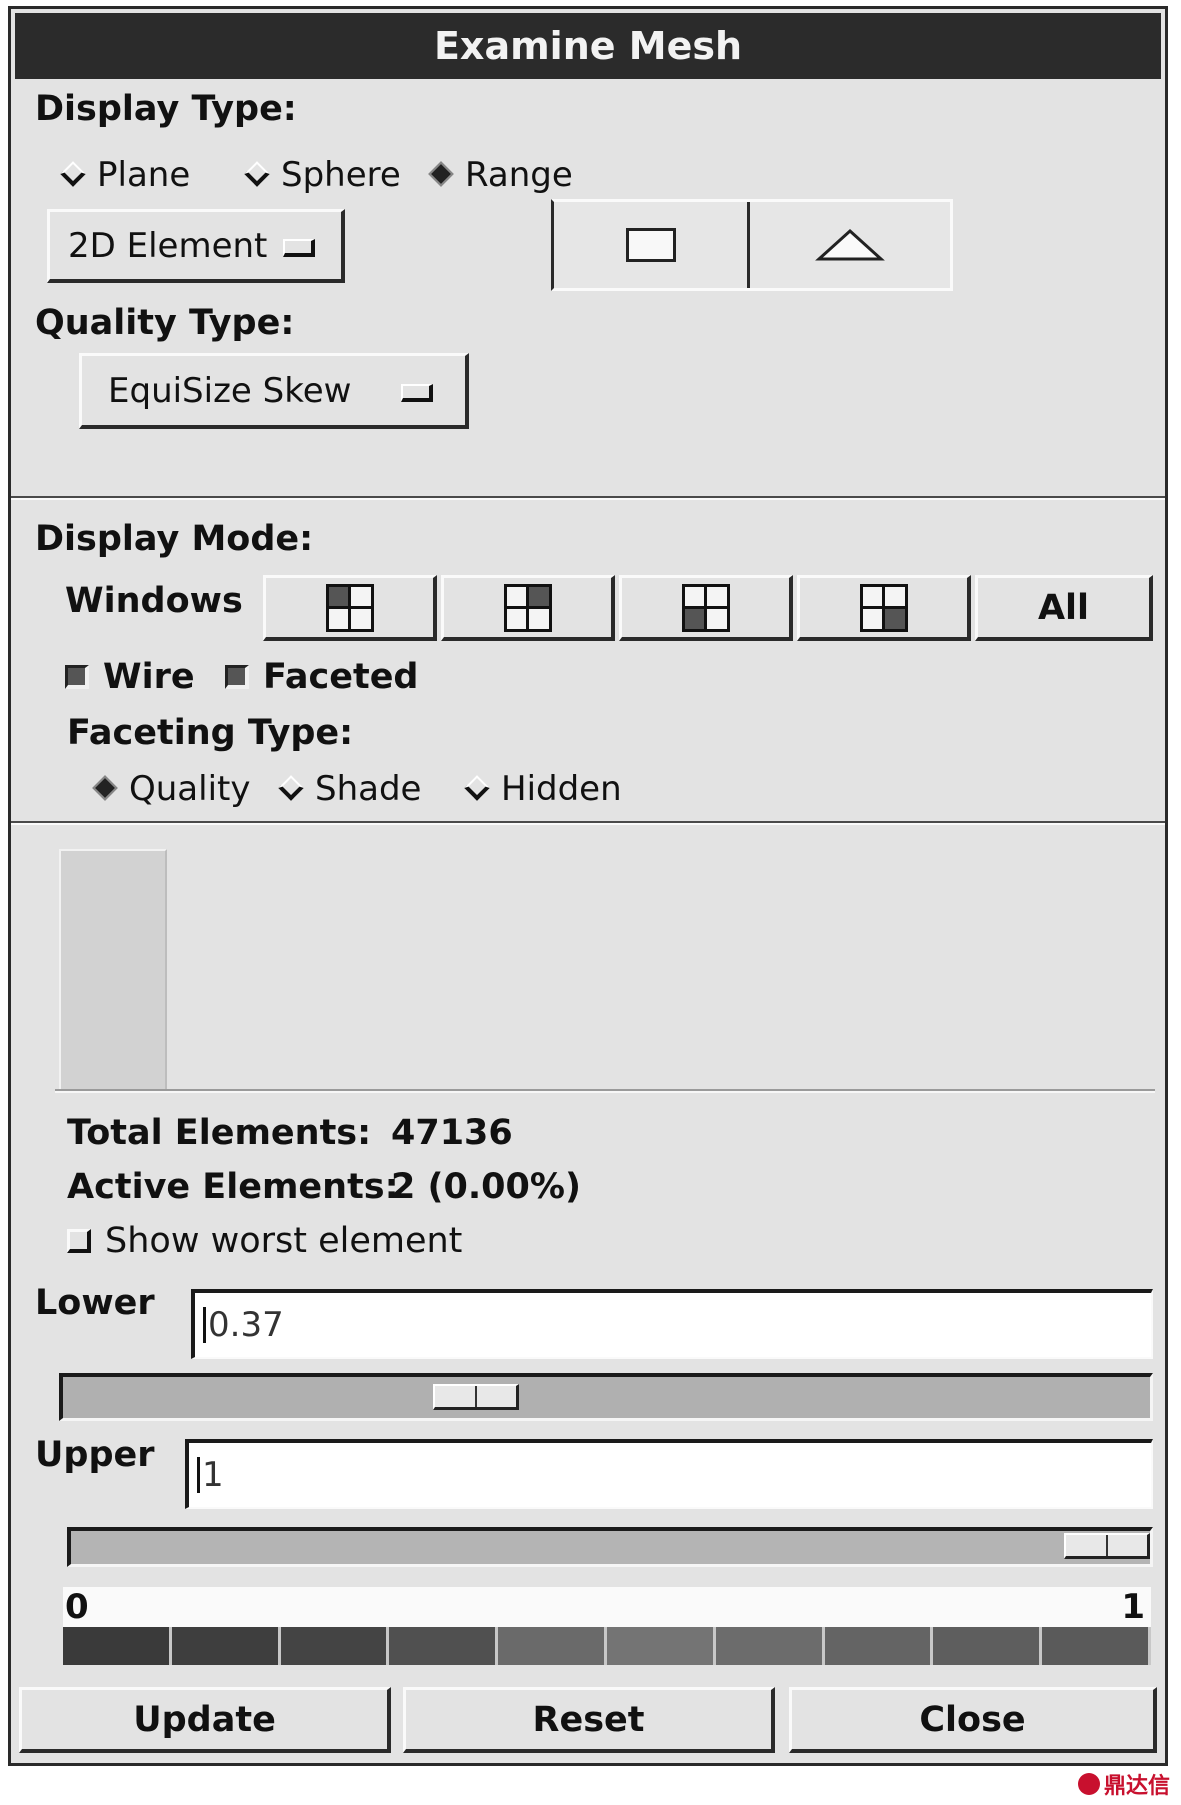 The height and width of the screenshot is (1805, 1181). I want to click on lower-slider, so click(606, 1397).